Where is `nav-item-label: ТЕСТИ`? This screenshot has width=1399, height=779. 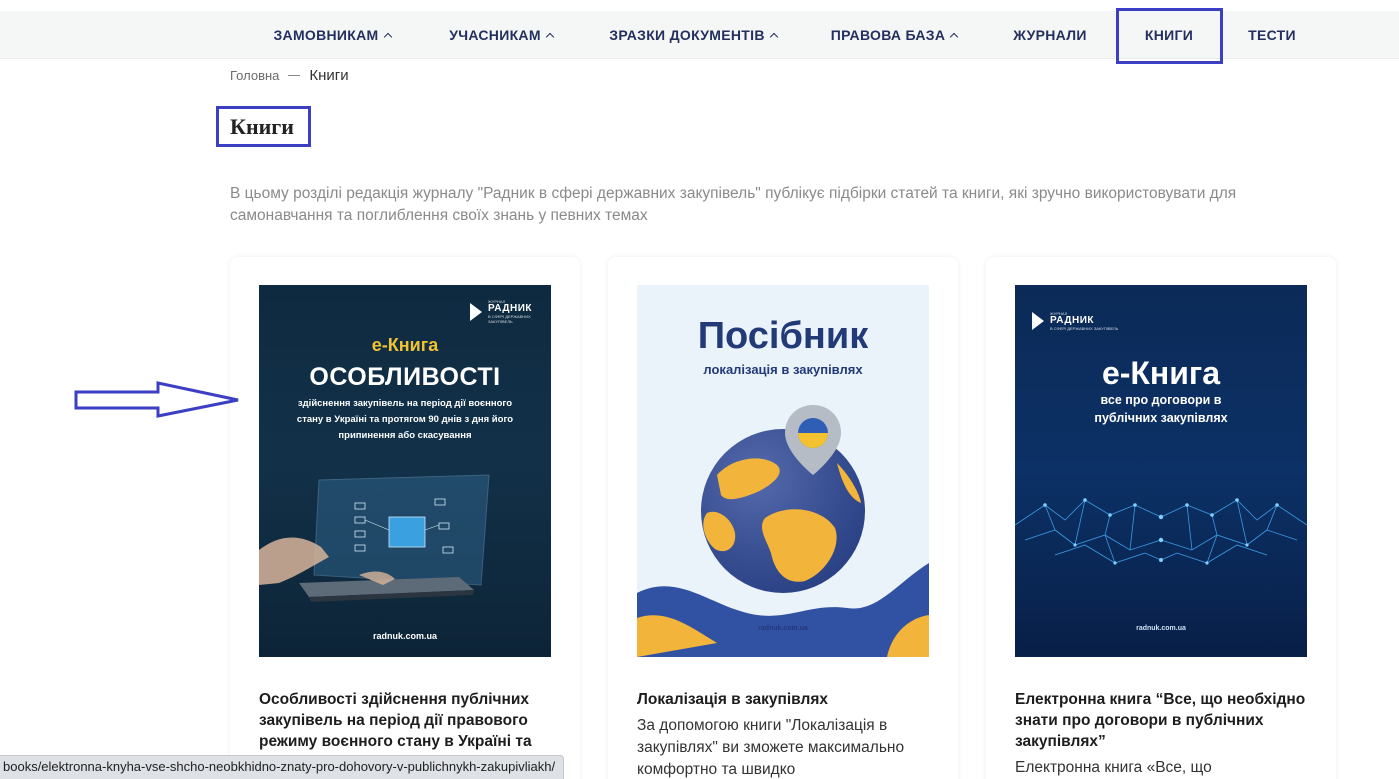 nav-item-label: ТЕСТИ is located at coordinates (1272, 35).